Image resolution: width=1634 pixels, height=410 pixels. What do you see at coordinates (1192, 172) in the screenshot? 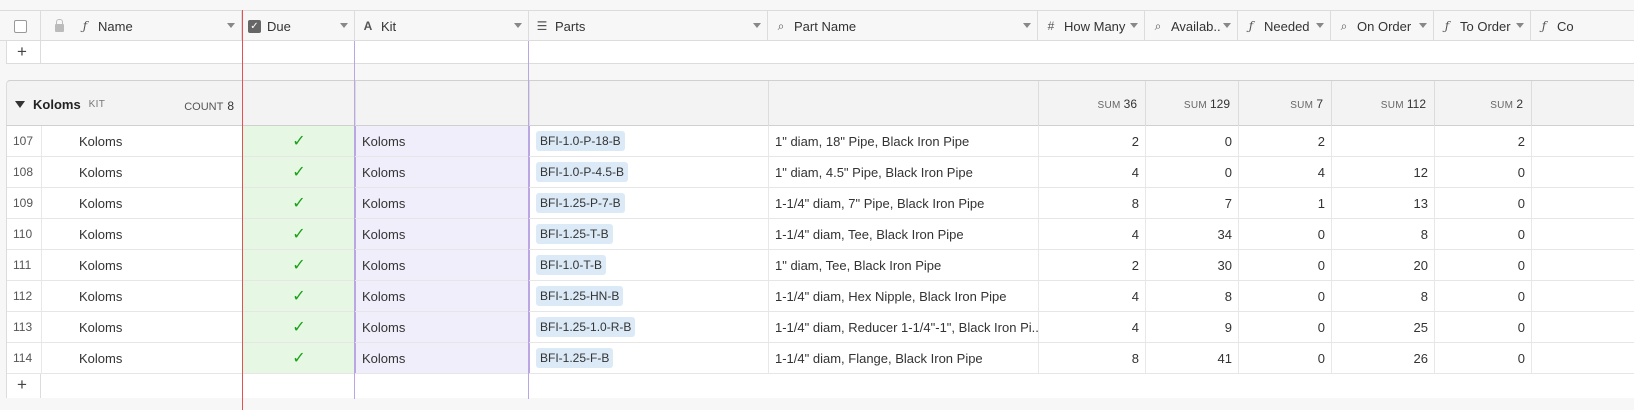
I see `cell-available: 0` at bounding box center [1192, 172].